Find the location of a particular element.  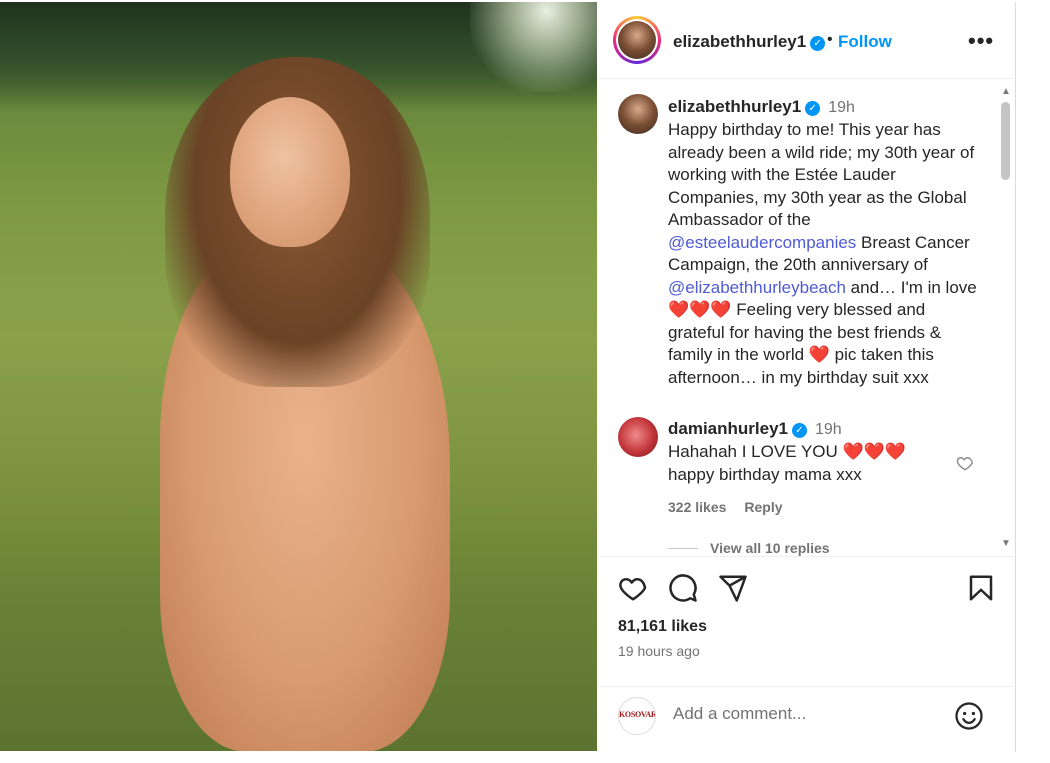

post-header: elizabethhurley1 ✓ • Follow ••• is located at coordinates (807, 40).